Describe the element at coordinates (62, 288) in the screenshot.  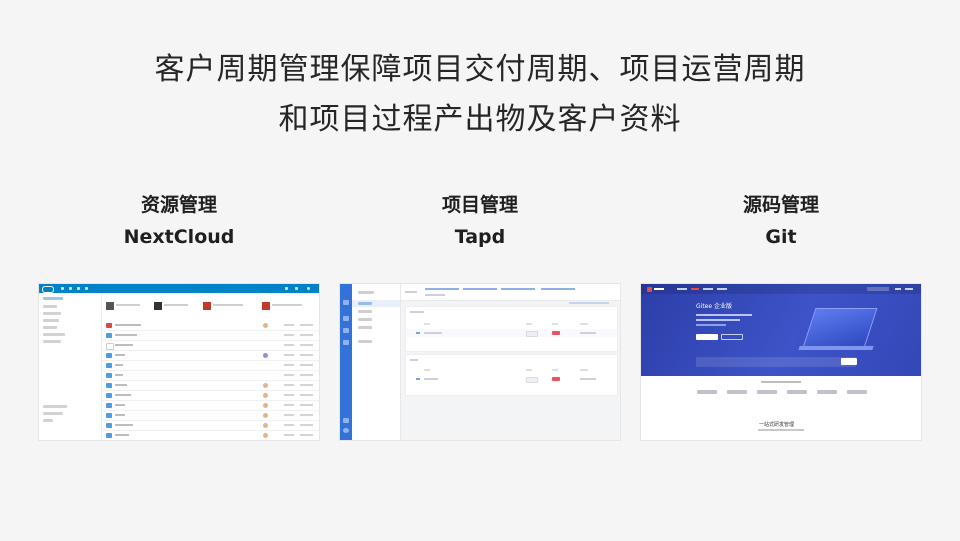
I see `files-icon` at that location.